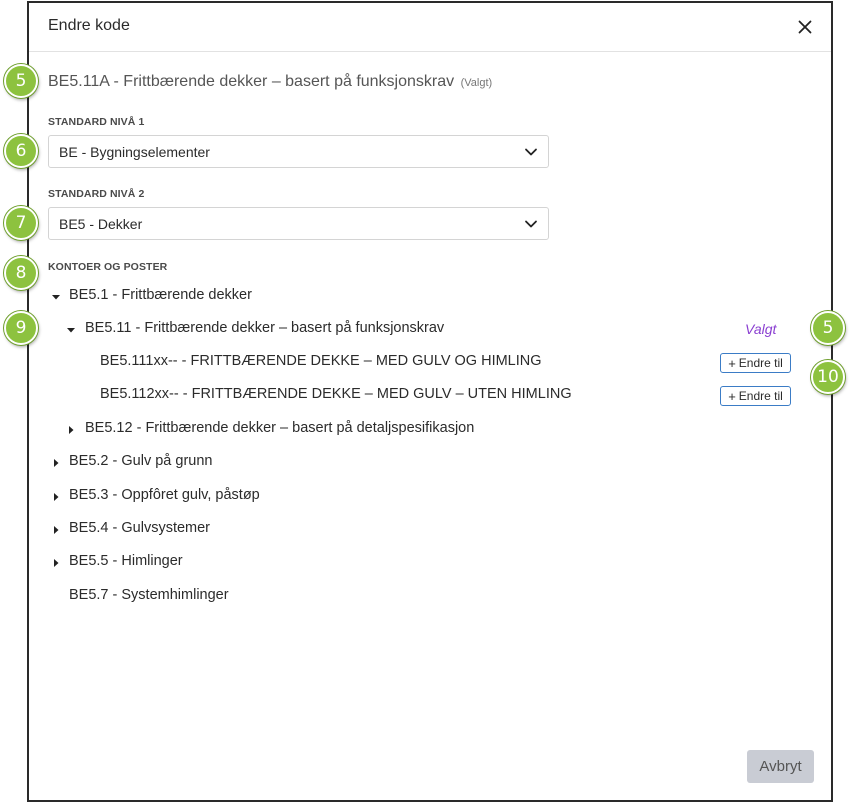 The height and width of the screenshot is (804, 850). Describe the element at coordinates (164, 495) in the screenshot. I see `tree-item-label: BE5.3 - Oppfôret gulv, påstøp` at that location.